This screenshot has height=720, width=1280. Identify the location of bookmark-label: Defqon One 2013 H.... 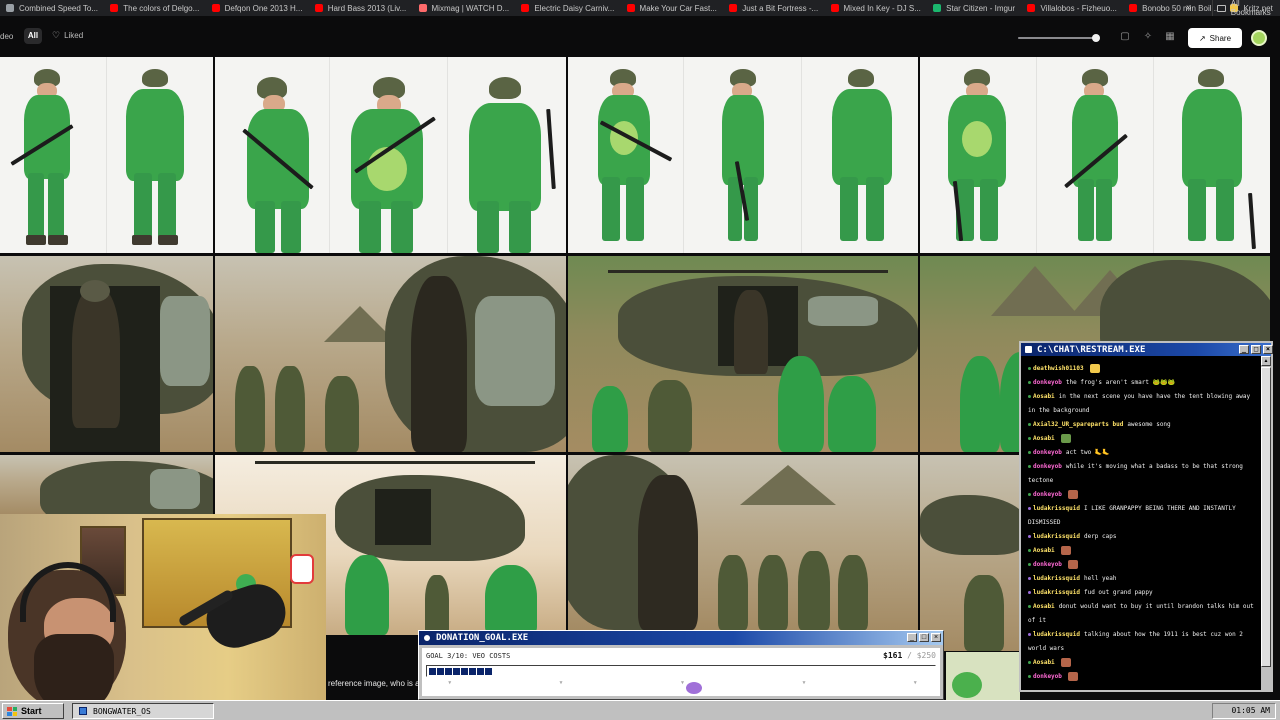
(263, 8).